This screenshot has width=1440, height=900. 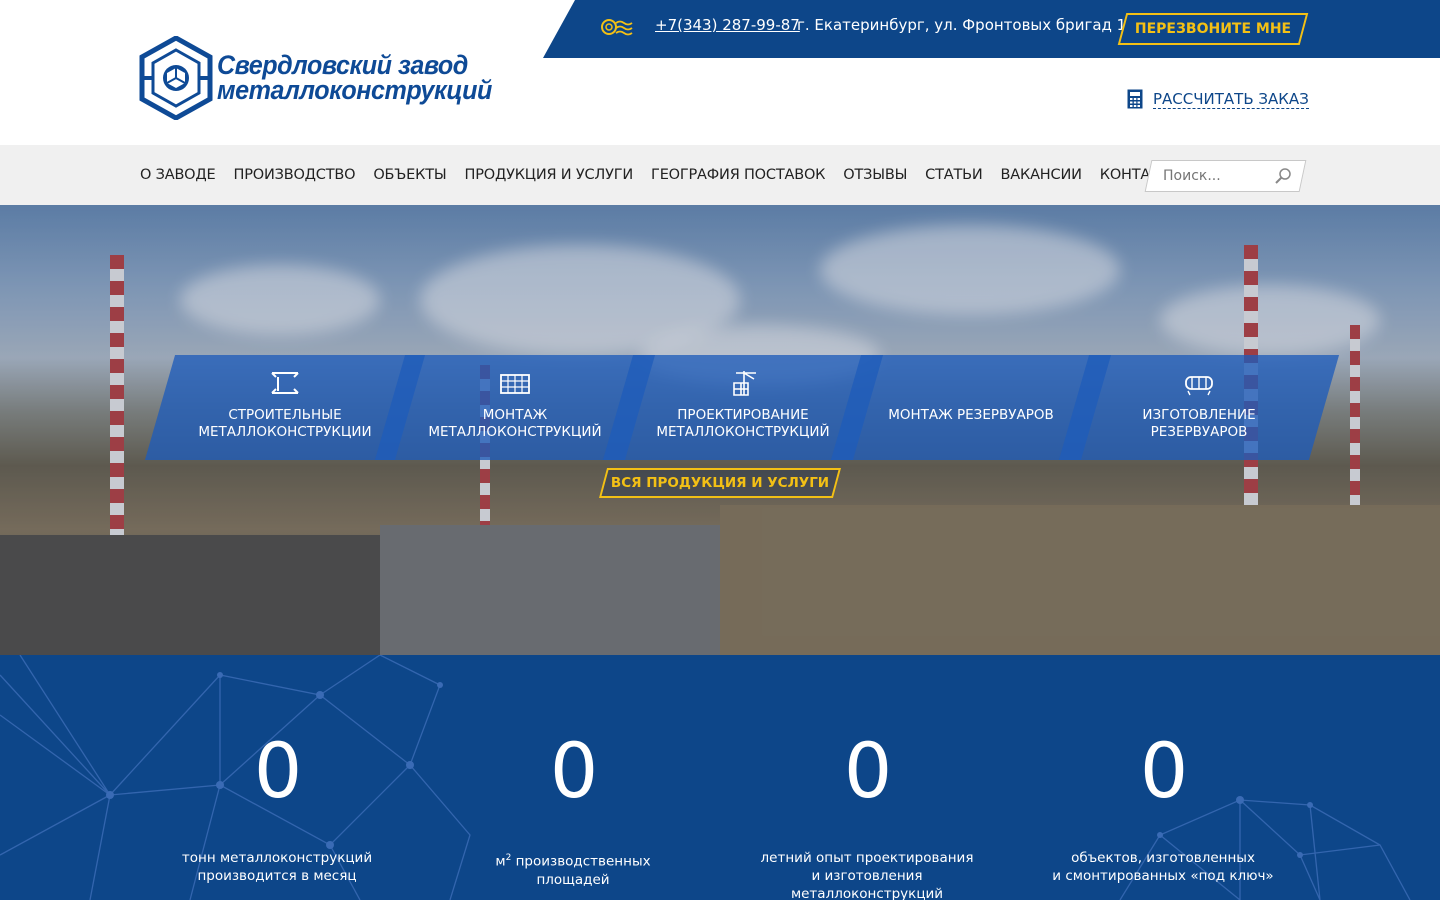 I want to click on logo-text: Свердловский завод металлоконструкций, so click(x=354, y=78).